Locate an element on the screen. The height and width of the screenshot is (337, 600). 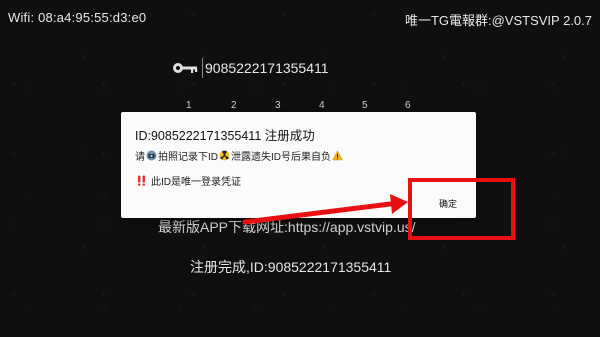
id-input: 9085222171355411 is located at coordinates (265, 68).